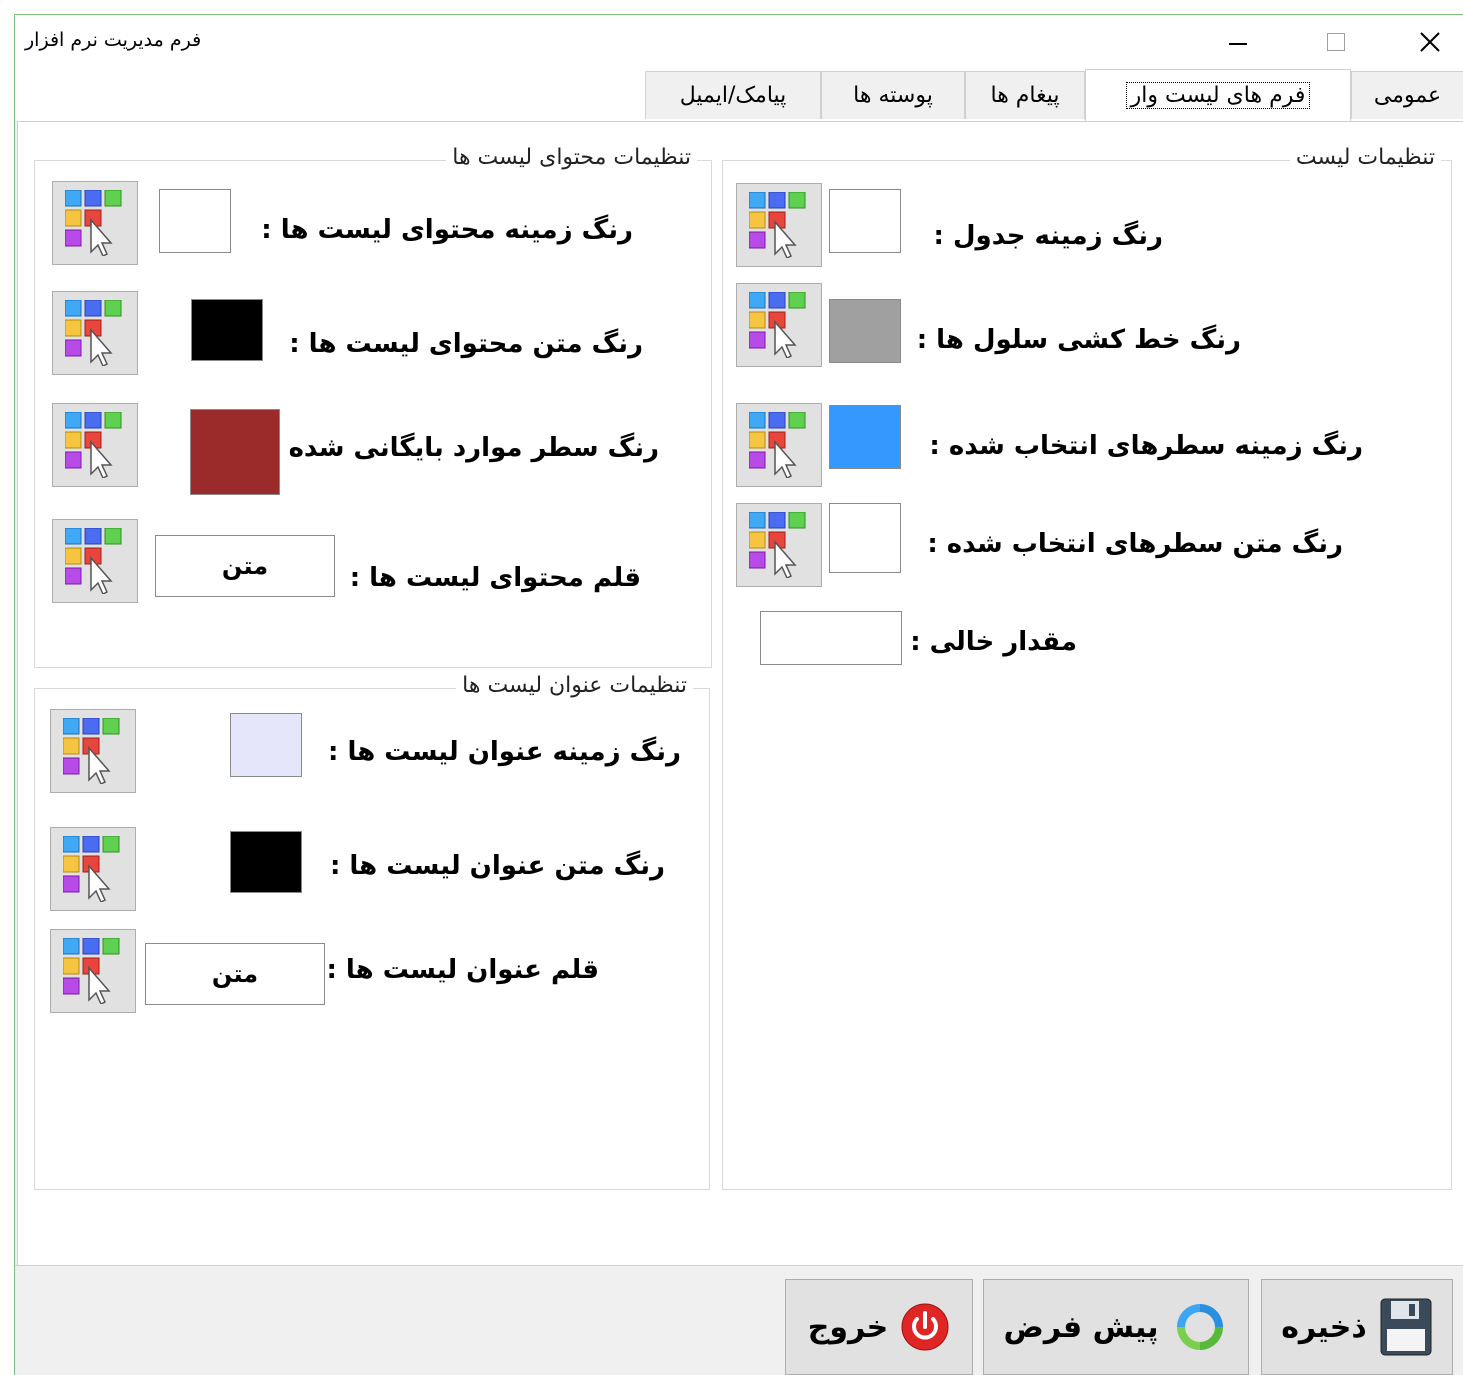 Image resolution: width=1463 pixels, height=1375 pixels. I want to click on default-label: پیش فرض, so click(1081, 1327).